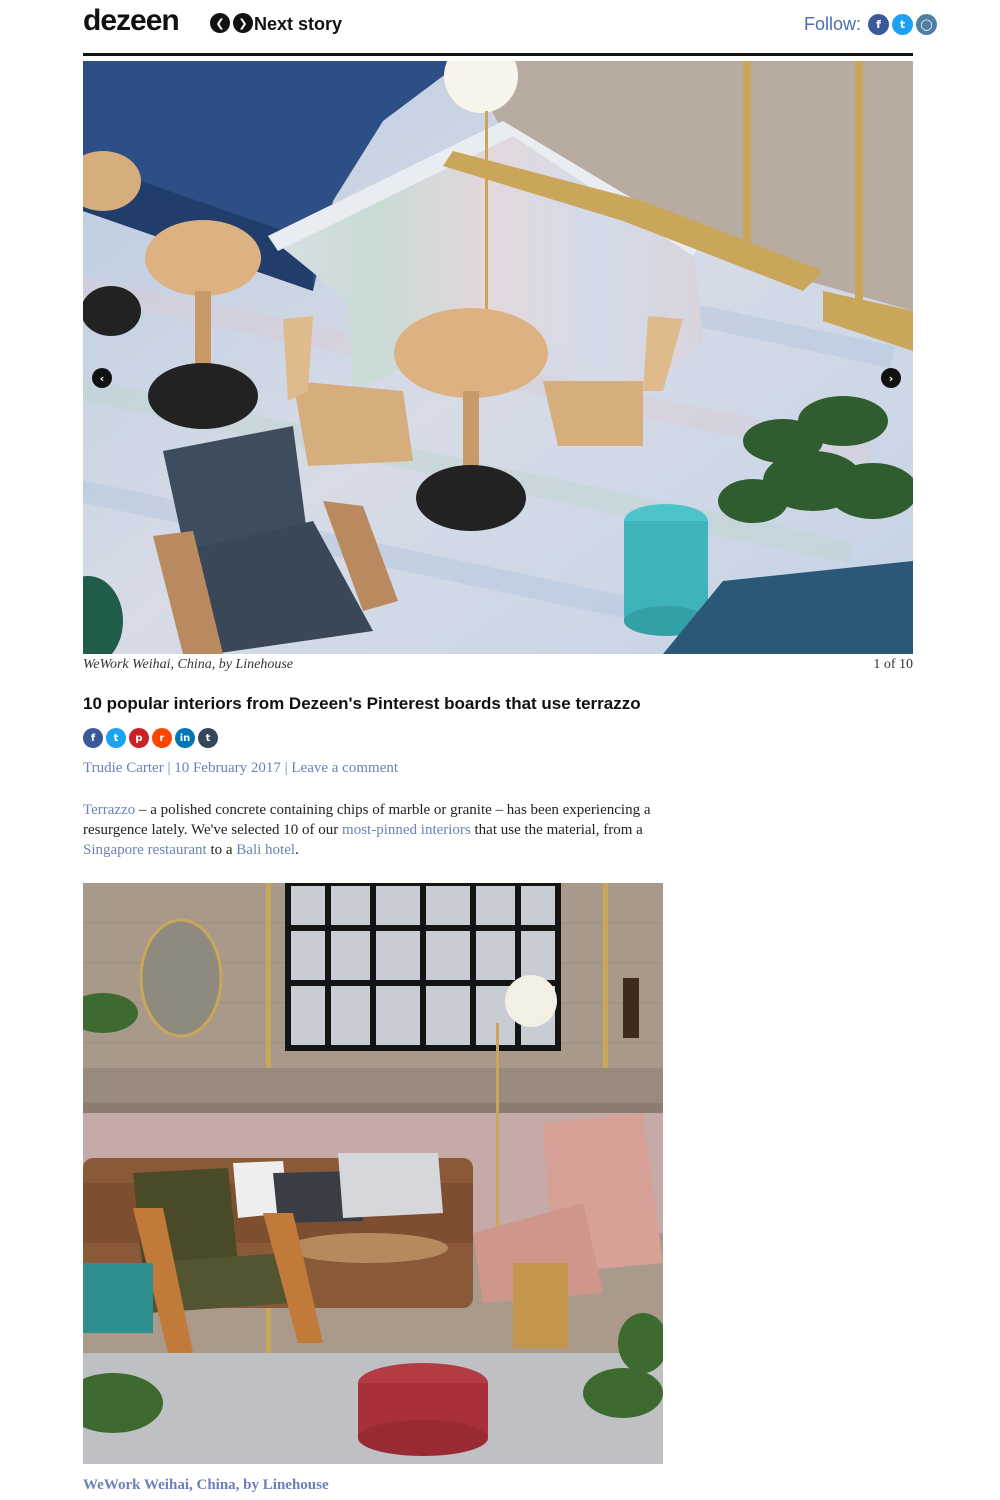 The height and width of the screenshot is (1500, 1000). What do you see at coordinates (131, 21) in the screenshot?
I see `dezeen-logo: dezeen` at bounding box center [131, 21].